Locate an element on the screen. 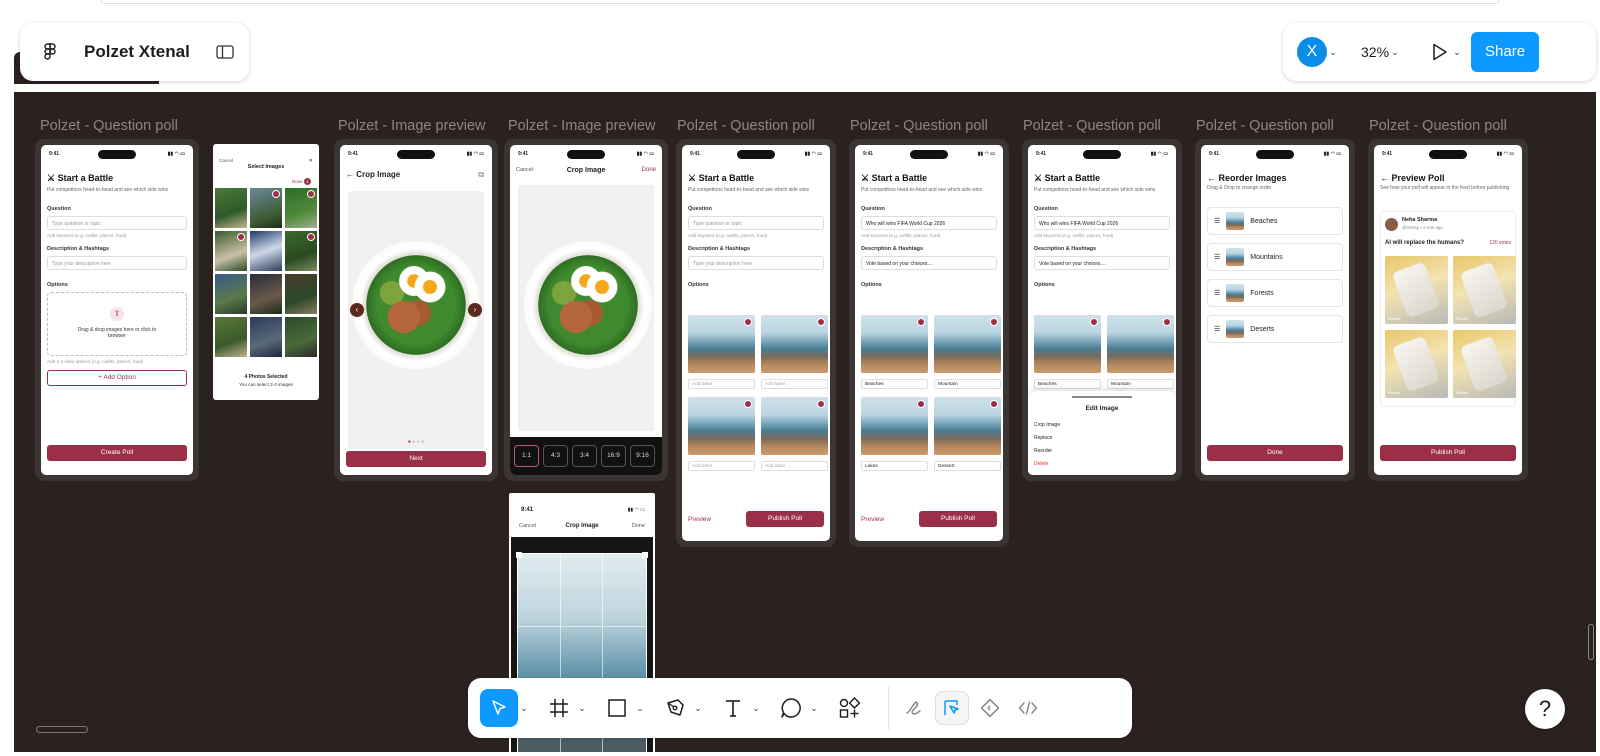 This screenshot has height=756, width=1600. comment-tool-chevron-icon: ⌄ is located at coordinates (814, 708).